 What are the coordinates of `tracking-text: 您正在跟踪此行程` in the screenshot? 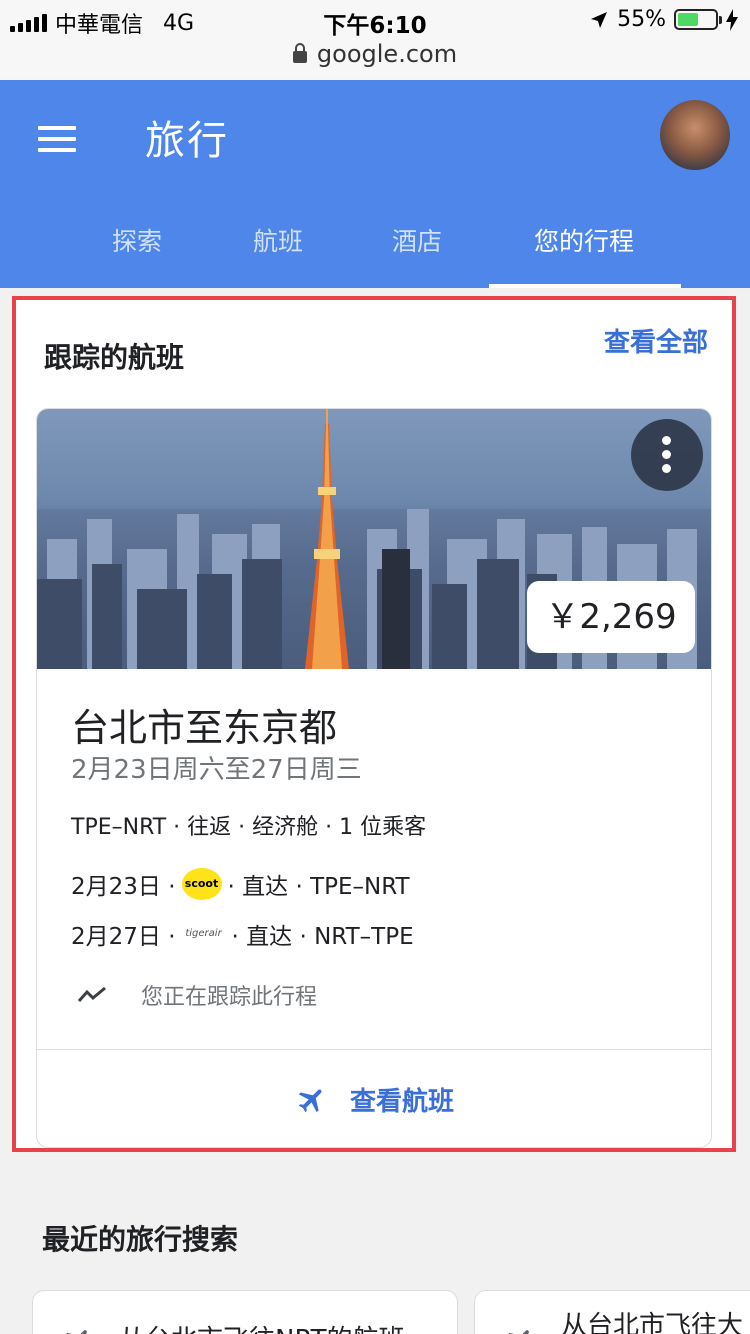 It's located at (229, 997).